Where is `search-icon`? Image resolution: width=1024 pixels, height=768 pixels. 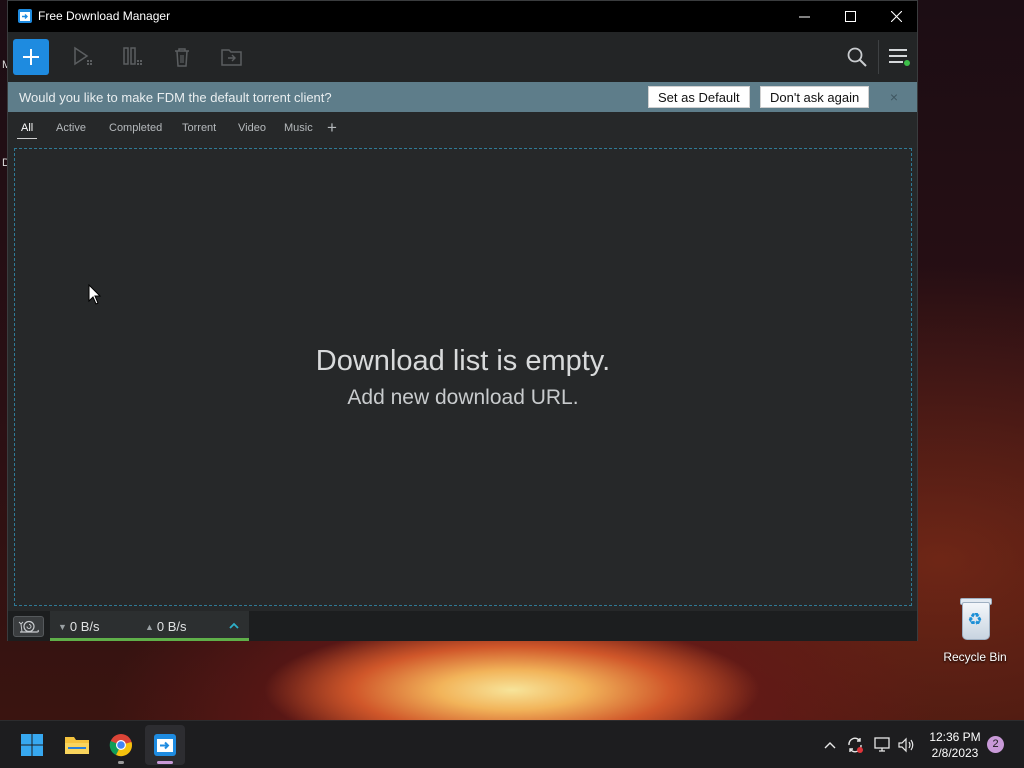
search-icon is located at coordinates (857, 57).